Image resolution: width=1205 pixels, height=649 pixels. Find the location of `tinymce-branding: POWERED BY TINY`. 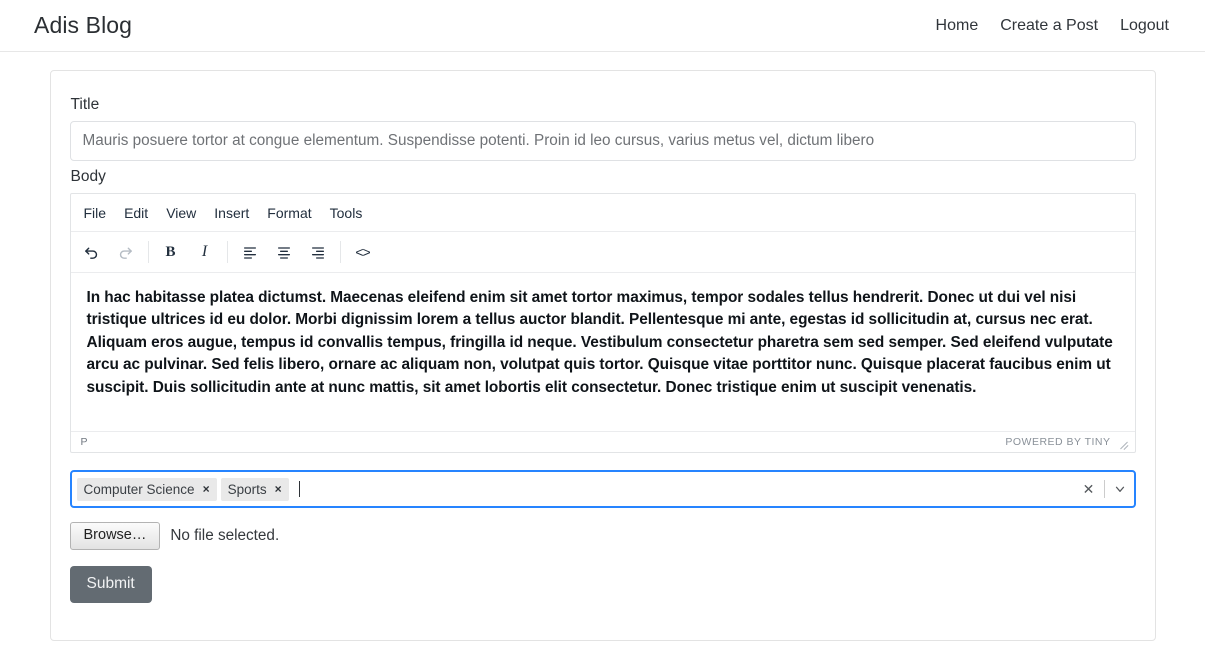

tinymce-branding: POWERED BY TINY is located at coordinates (1057, 442).